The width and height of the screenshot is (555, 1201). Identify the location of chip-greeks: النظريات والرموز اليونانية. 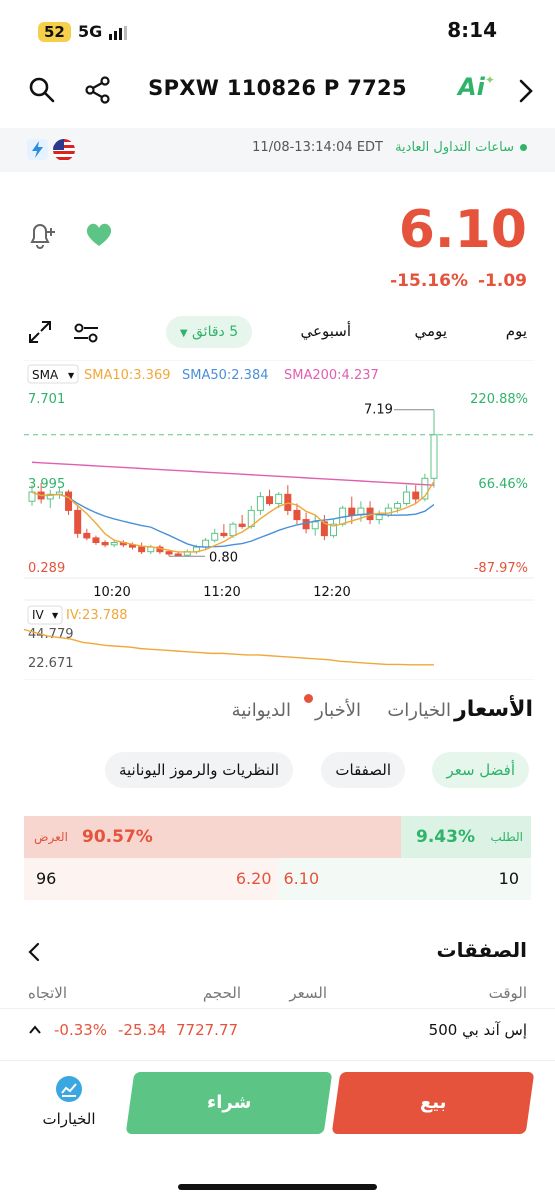
(198, 770).